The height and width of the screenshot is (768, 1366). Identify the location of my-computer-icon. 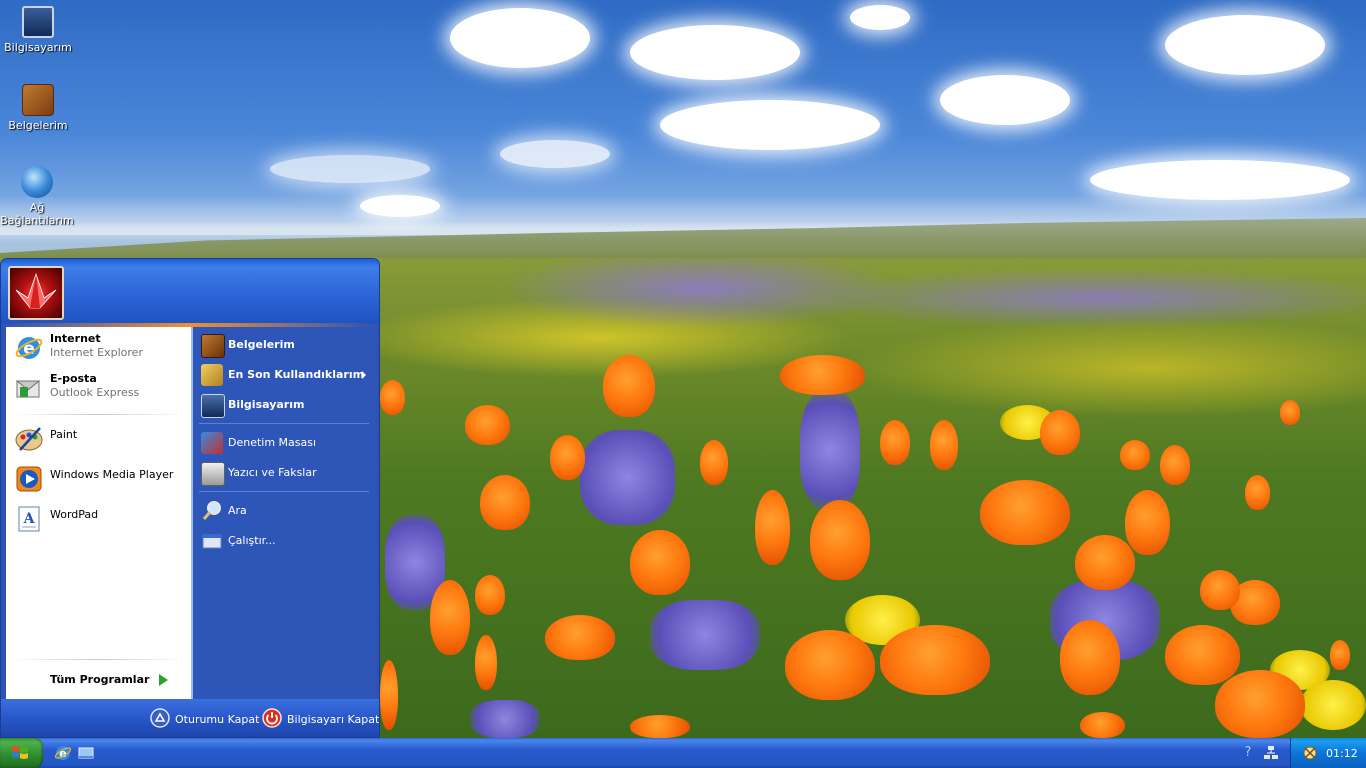
(38, 22).